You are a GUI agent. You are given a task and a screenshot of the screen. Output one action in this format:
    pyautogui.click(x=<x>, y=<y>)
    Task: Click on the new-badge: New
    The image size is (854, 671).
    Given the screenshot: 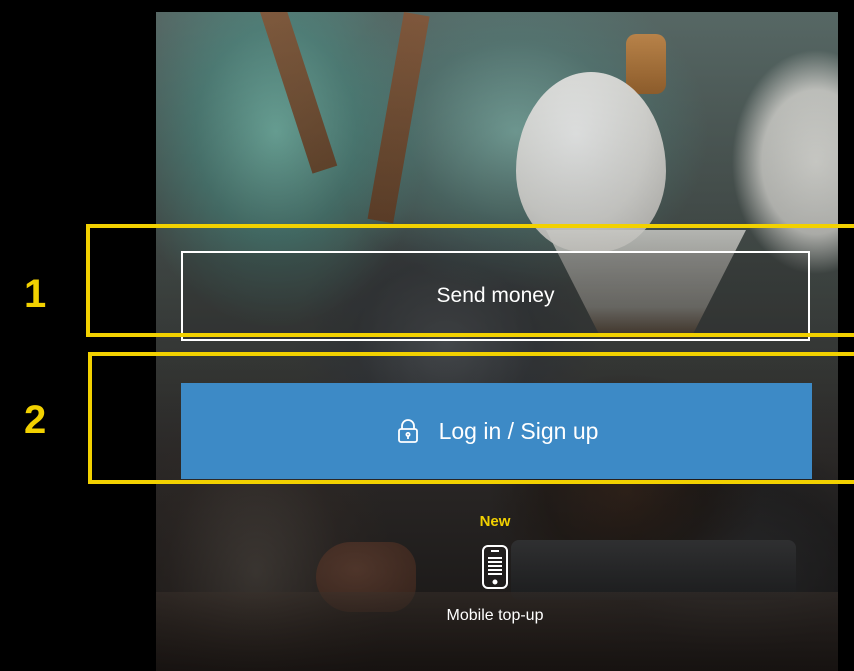 What is the action you would take?
    pyautogui.click(x=495, y=521)
    